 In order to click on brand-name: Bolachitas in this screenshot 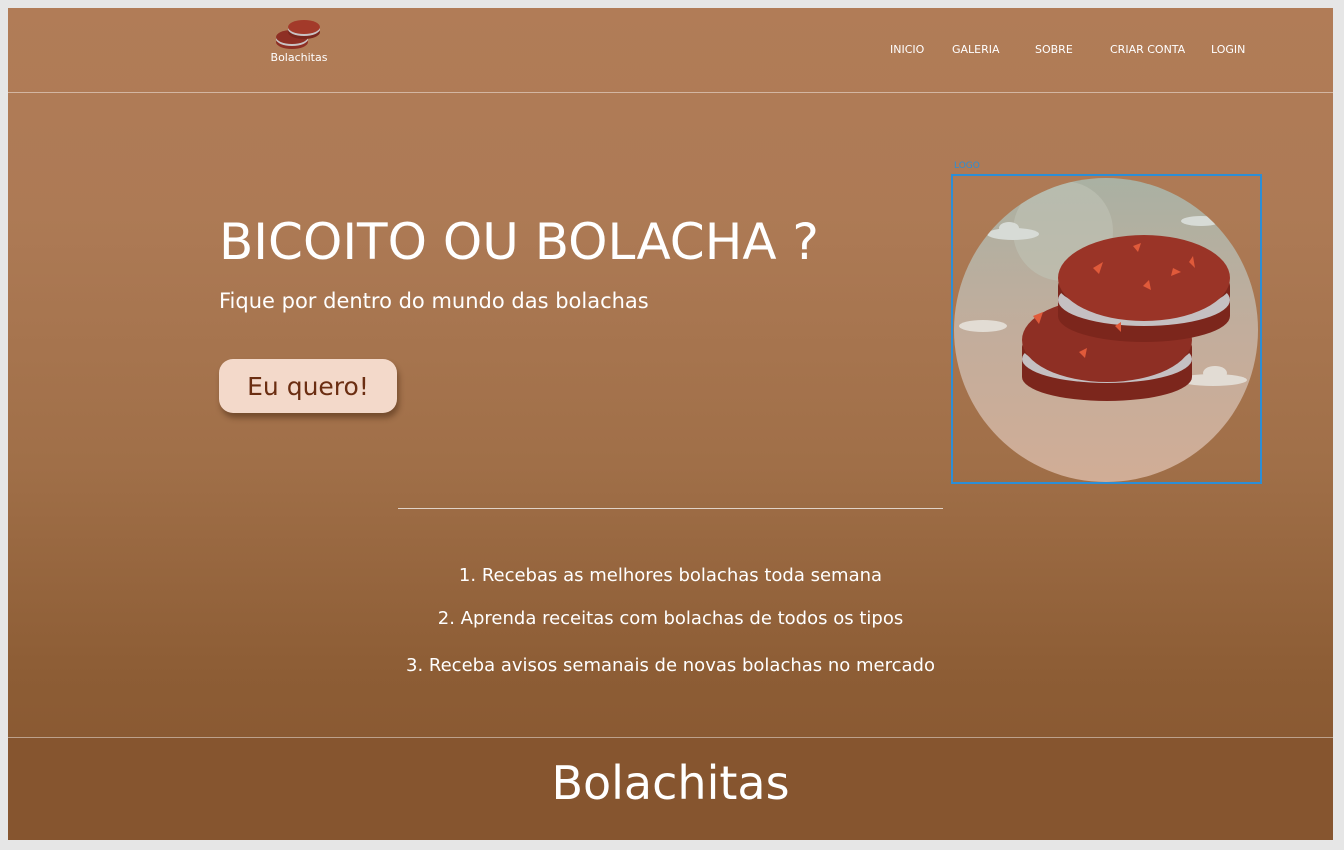, I will do `click(299, 57)`.